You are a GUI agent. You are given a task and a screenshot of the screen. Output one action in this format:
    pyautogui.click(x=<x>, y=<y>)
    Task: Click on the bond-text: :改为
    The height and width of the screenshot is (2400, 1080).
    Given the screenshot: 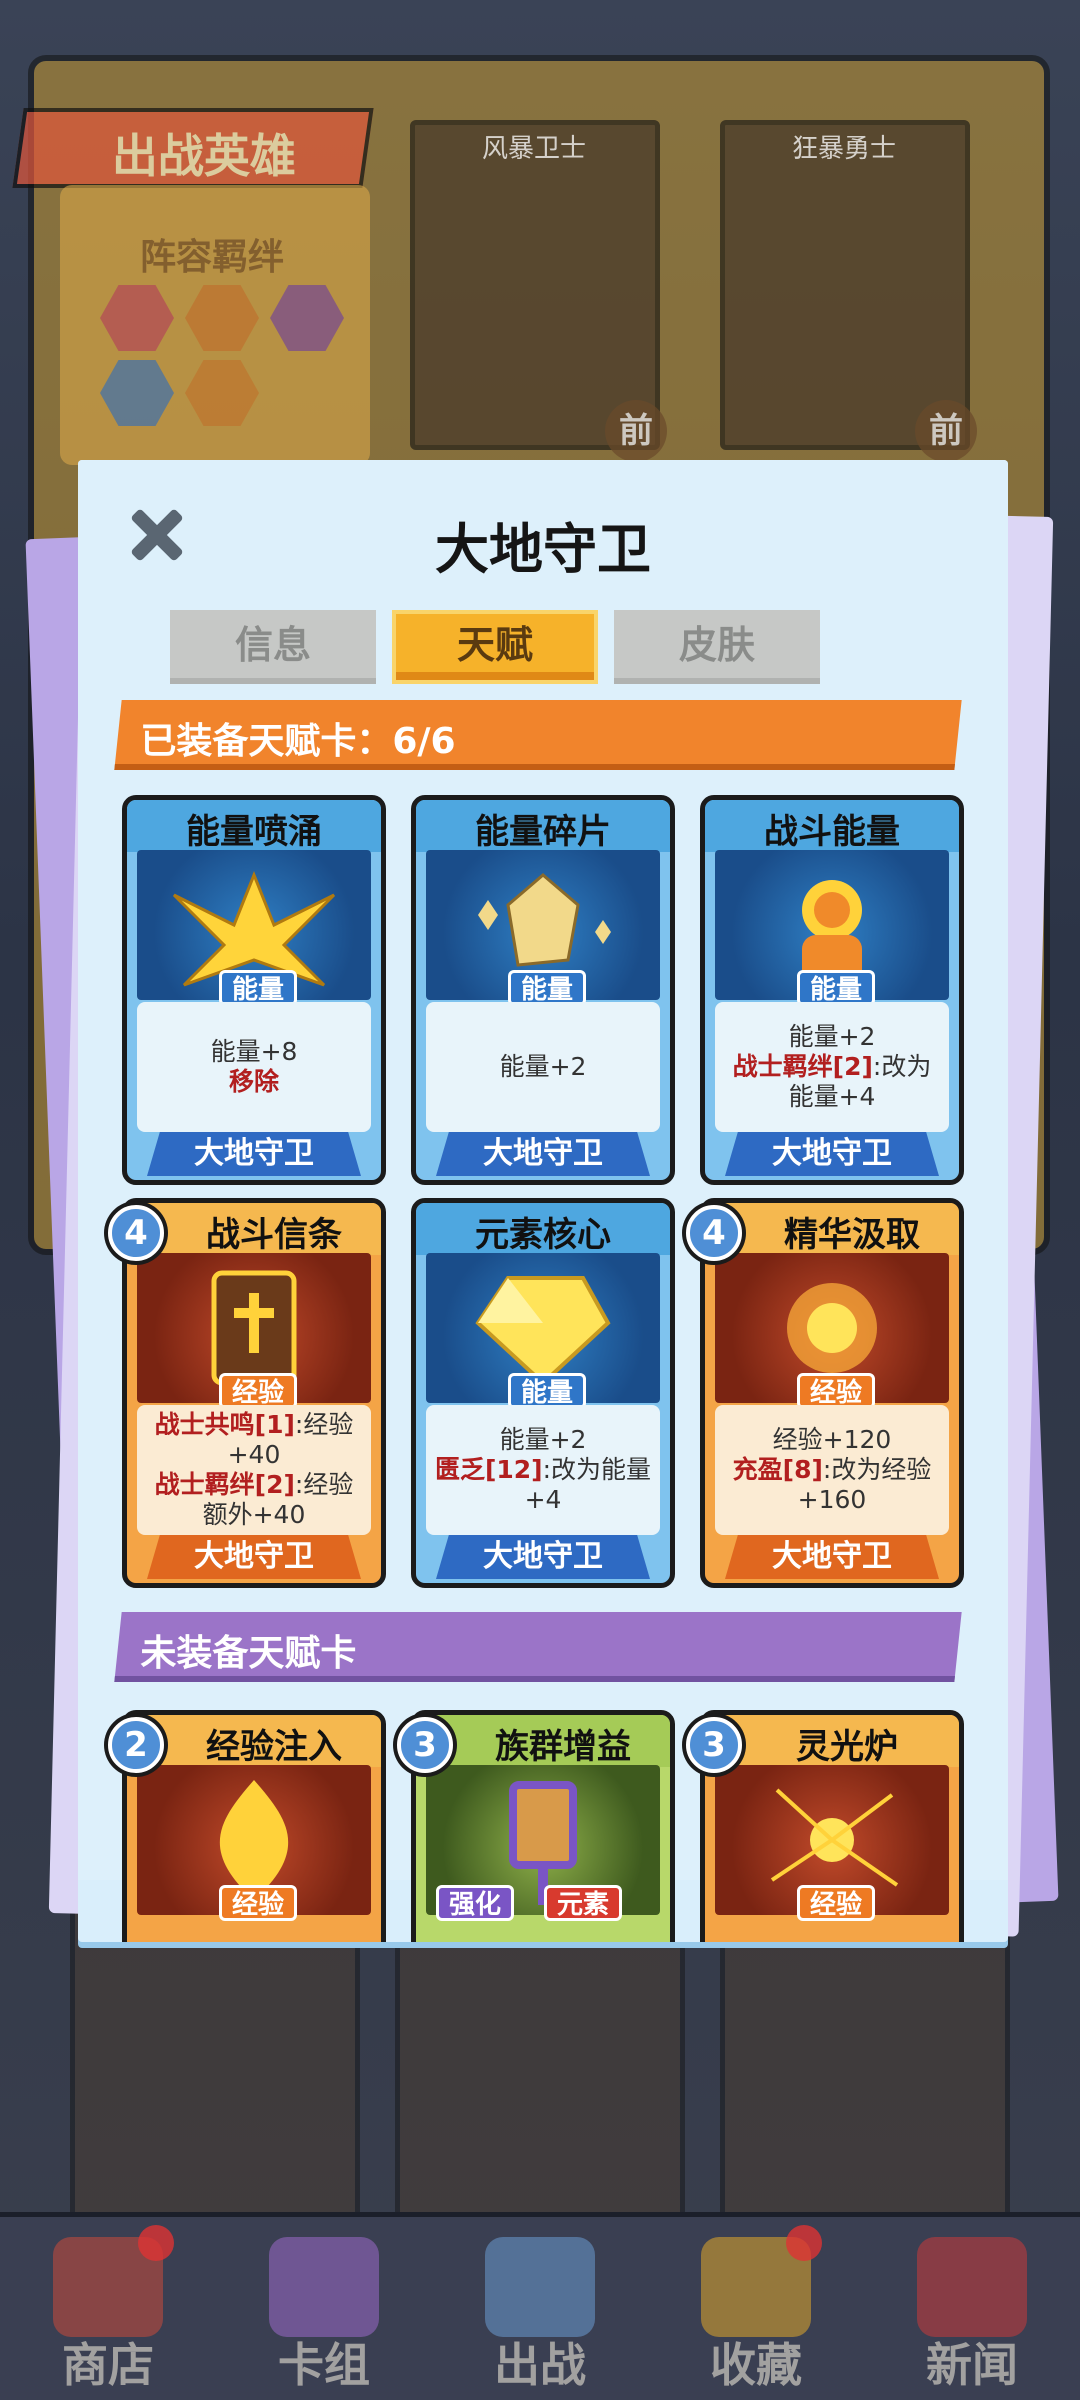 What is the action you would take?
    pyautogui.click(x=902, y=1066)
    